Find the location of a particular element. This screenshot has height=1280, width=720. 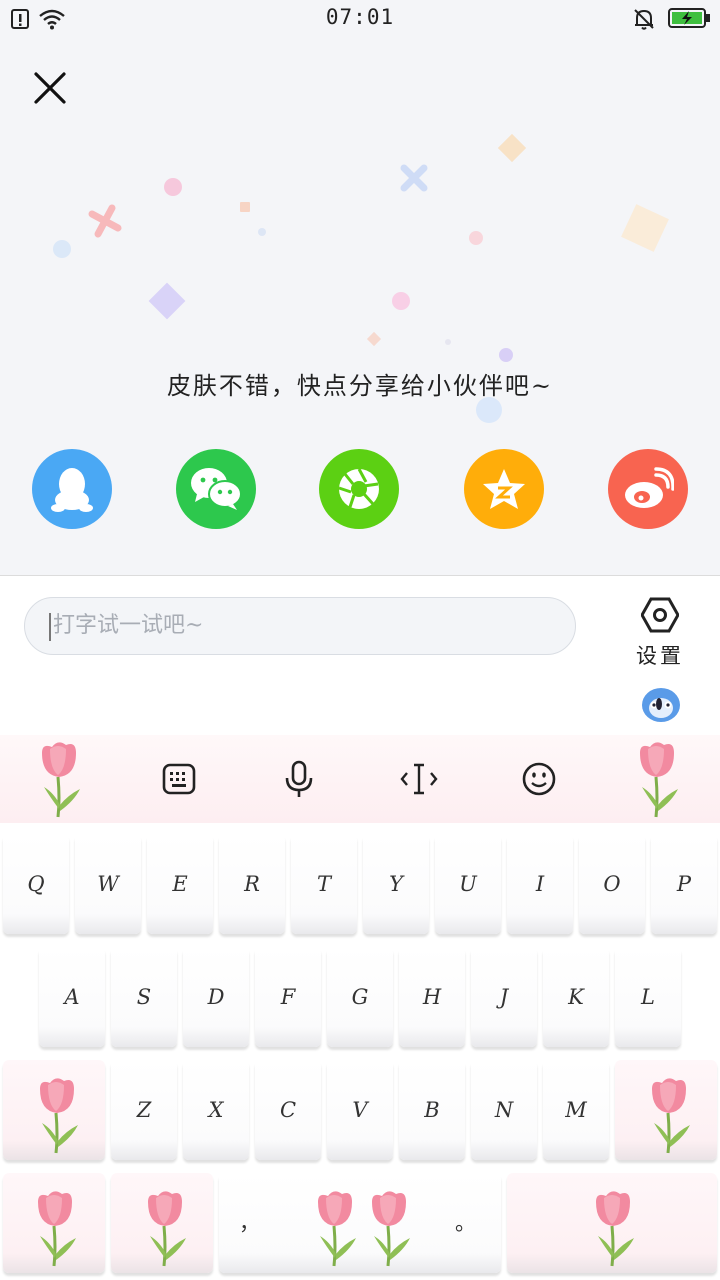

input-bar: 打字试一试吧~ 设置 is located at coordinates (360, 626).